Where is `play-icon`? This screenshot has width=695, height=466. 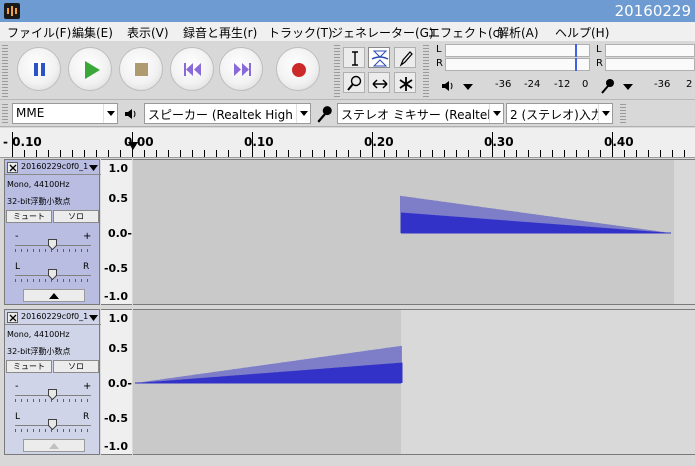
play-icon is located at coordinates (92, 70).